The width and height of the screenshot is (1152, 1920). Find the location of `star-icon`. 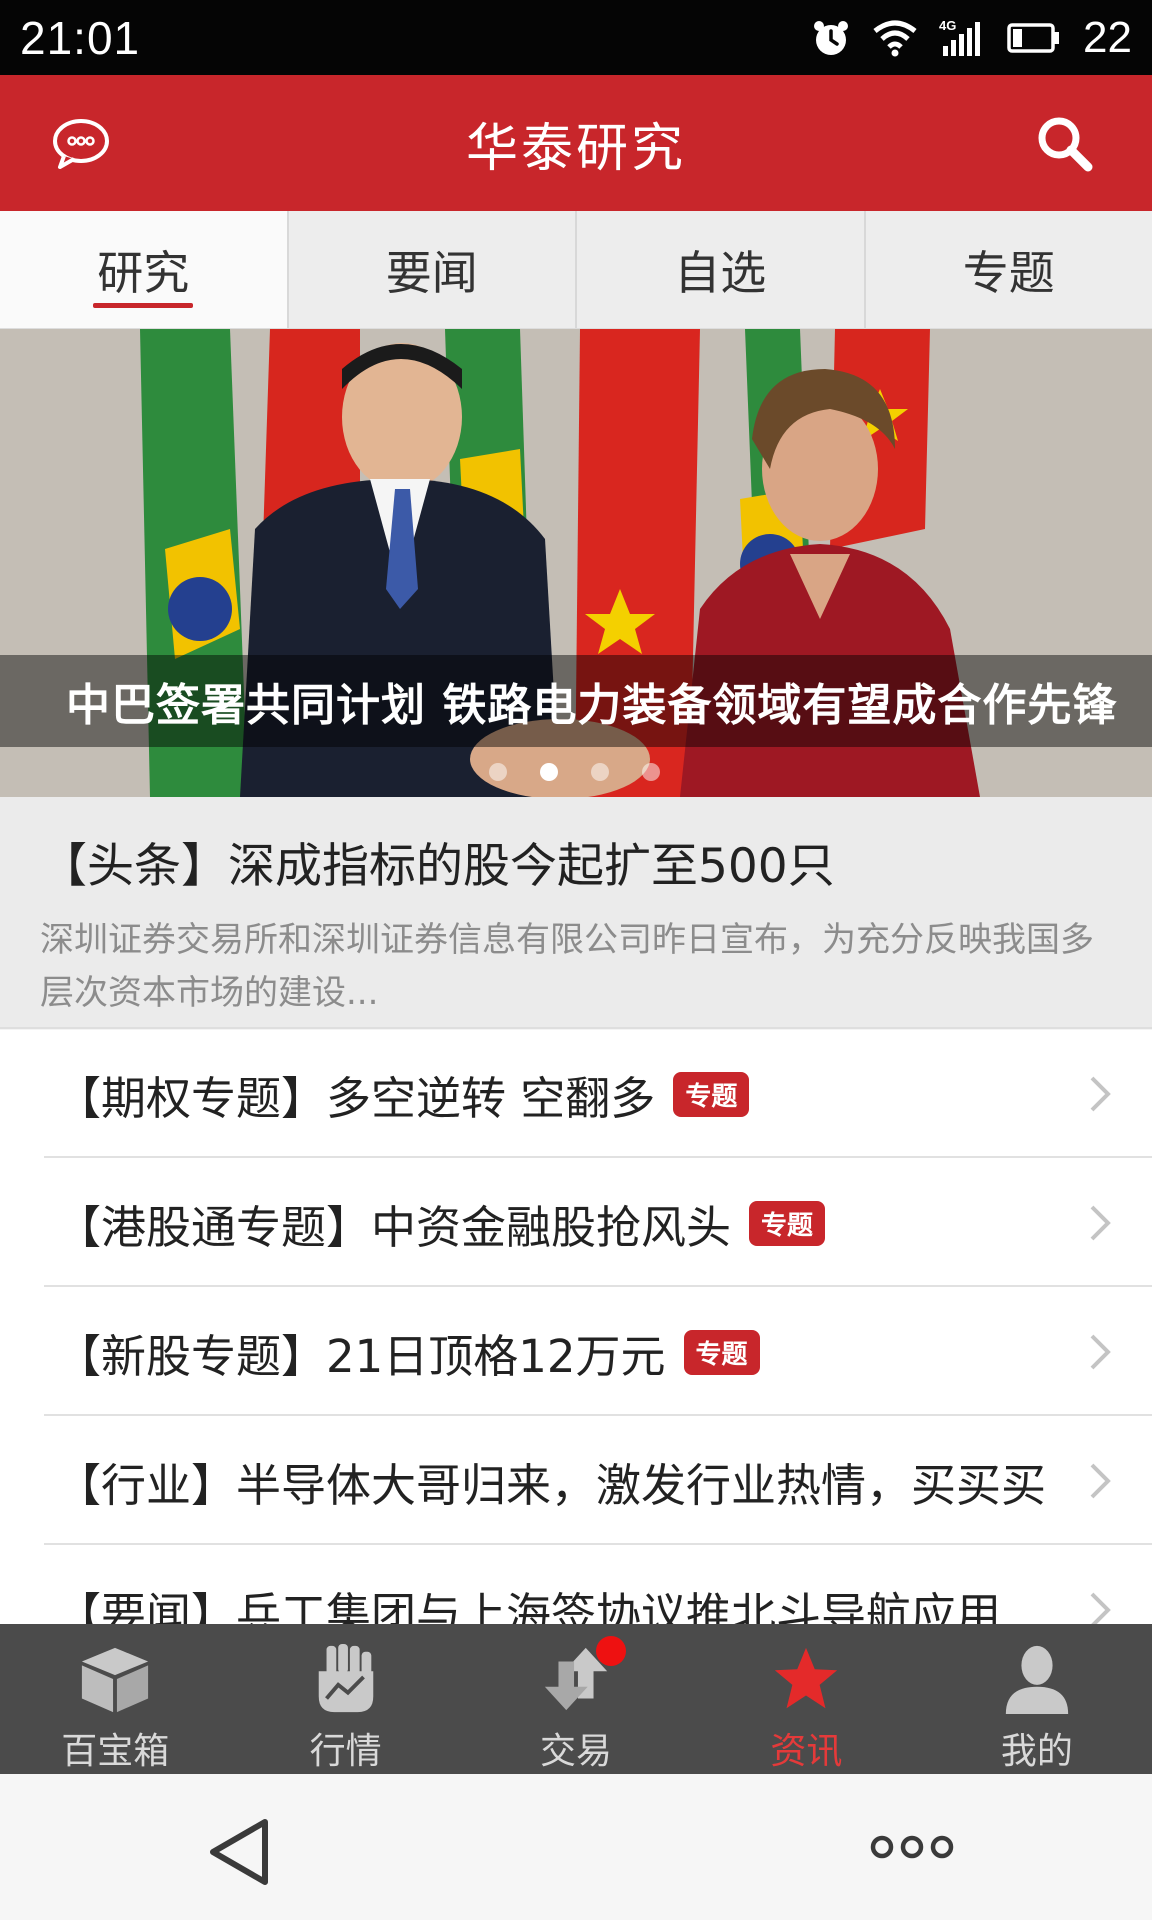

star-icon is located at coordinates (806, 1678).